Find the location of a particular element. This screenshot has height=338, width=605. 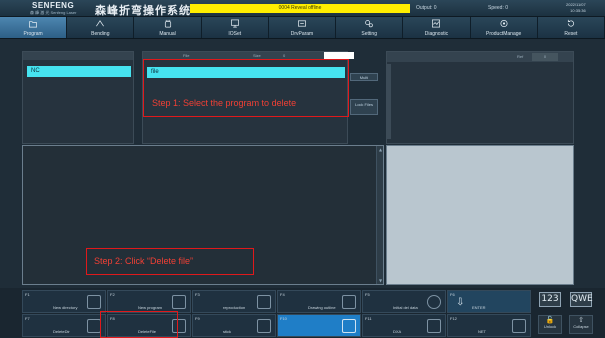

tab-label: Reset is located at coordinates (571, 34).